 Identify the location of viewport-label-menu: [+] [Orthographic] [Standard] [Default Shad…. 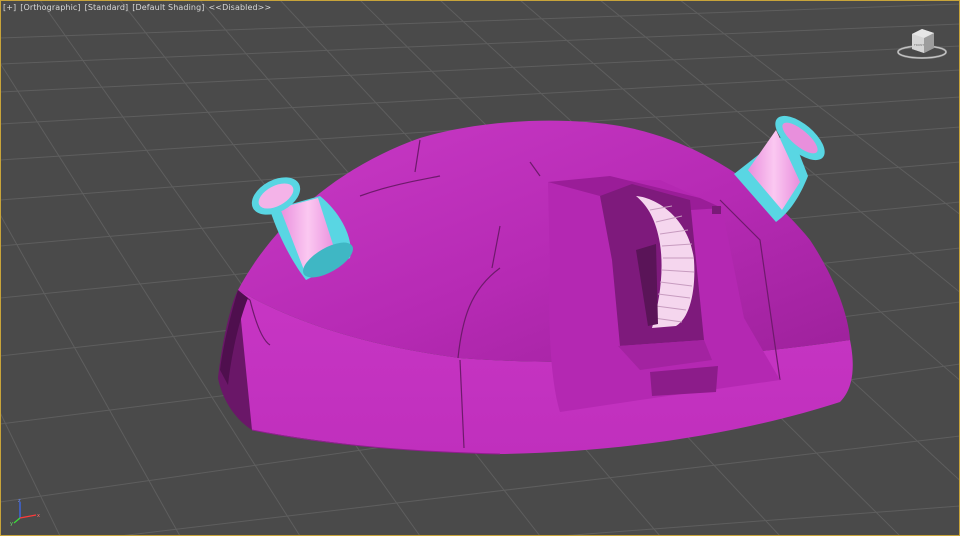
(137, 7).